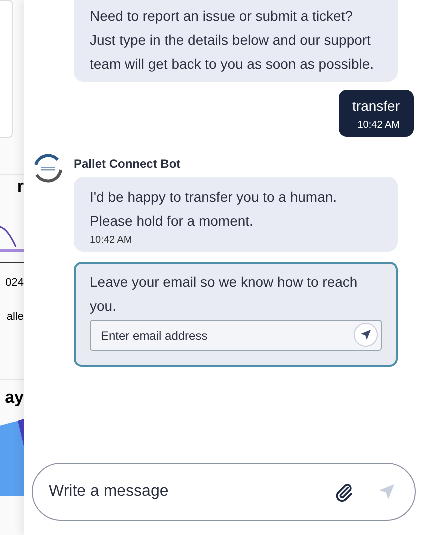  I want to click on label-text: alle, so click(15, 317).